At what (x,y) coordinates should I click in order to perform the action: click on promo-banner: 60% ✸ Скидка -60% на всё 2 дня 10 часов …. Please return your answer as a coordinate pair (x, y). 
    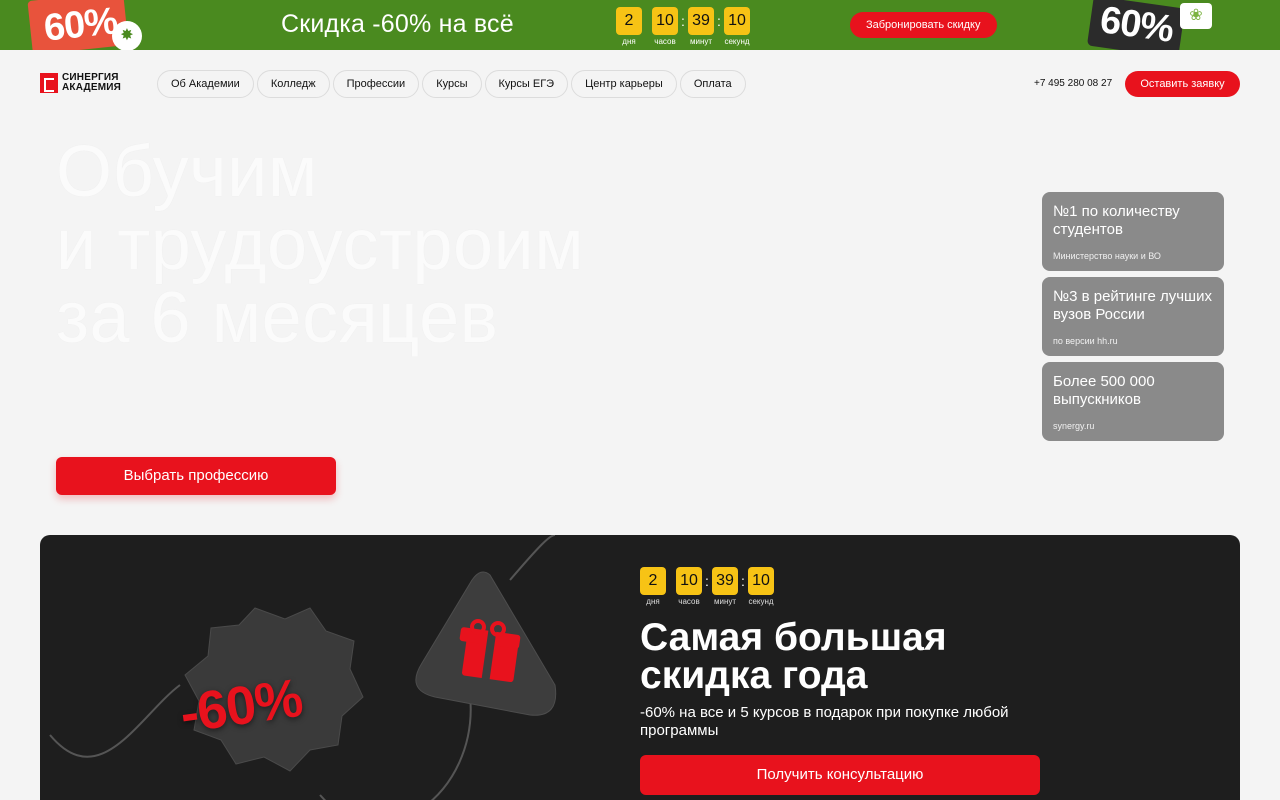
    Looking at the image, I should click on (640, 25).